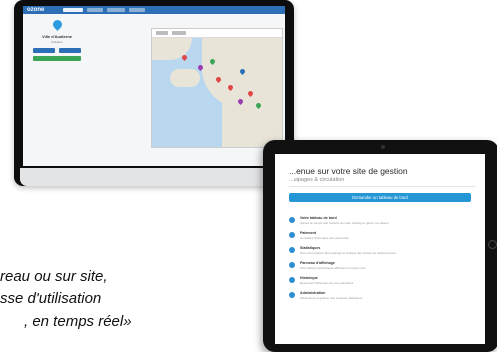  What do you see at coordinates (78, 321) in the screenshot?
I see `tagline-line-3: , en temps réel»` at bounding box center [78, 321].